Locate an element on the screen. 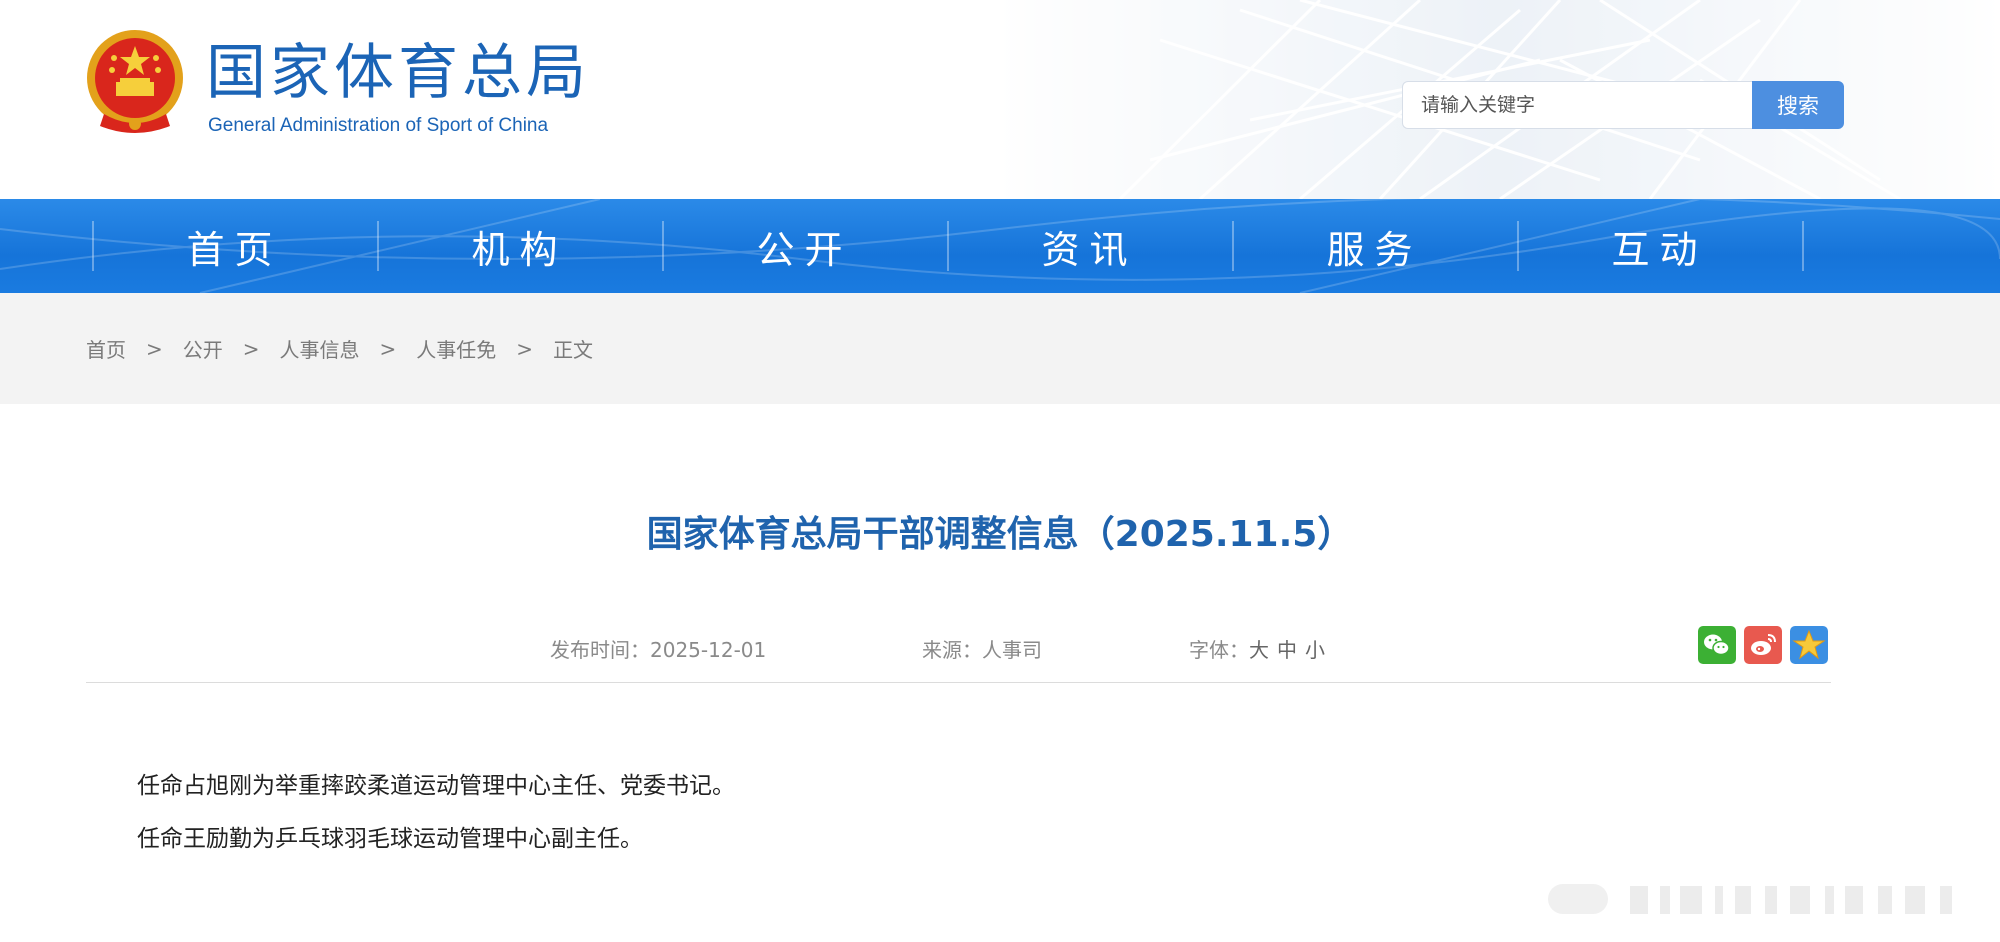 Image resolution: width=2000 pixels, height=942 pixels. breadcrumb-current: 正文 is located at coordinates (573, 350).